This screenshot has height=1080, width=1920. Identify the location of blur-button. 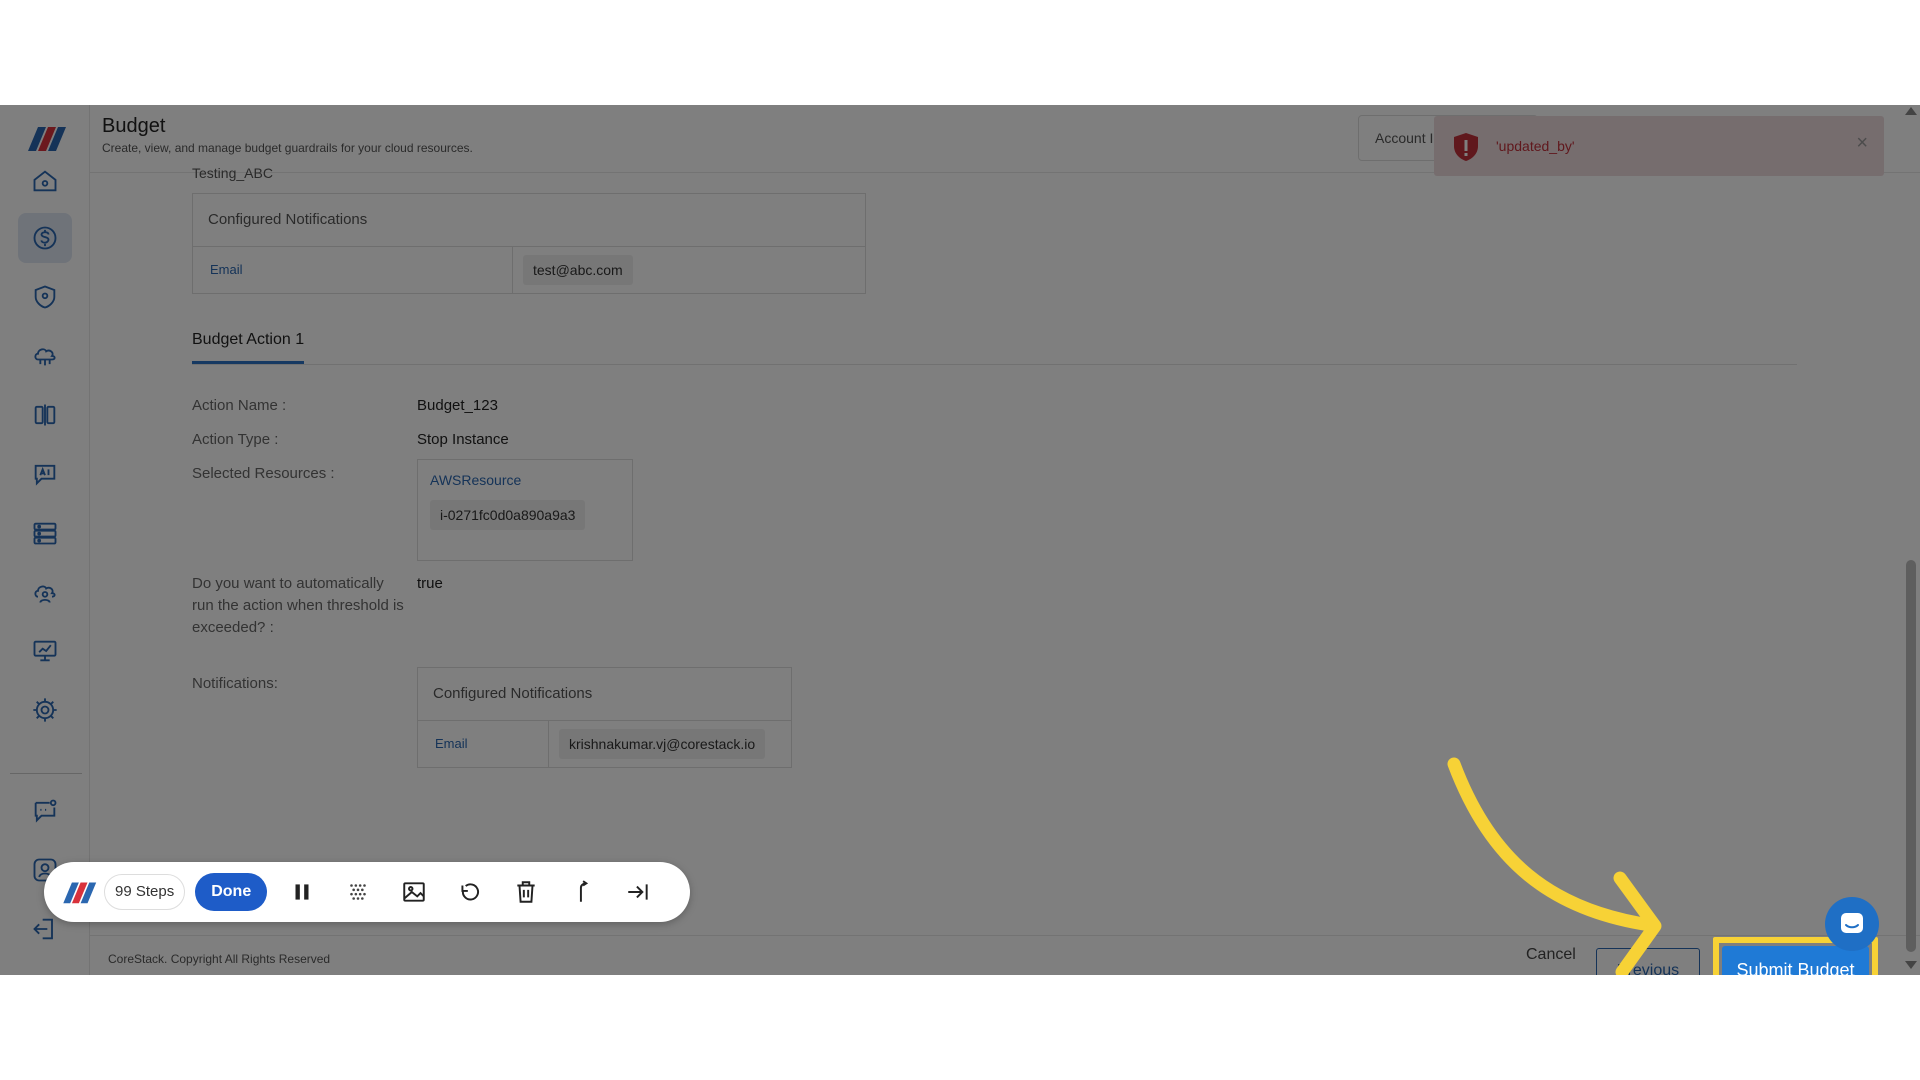
(358, 892).